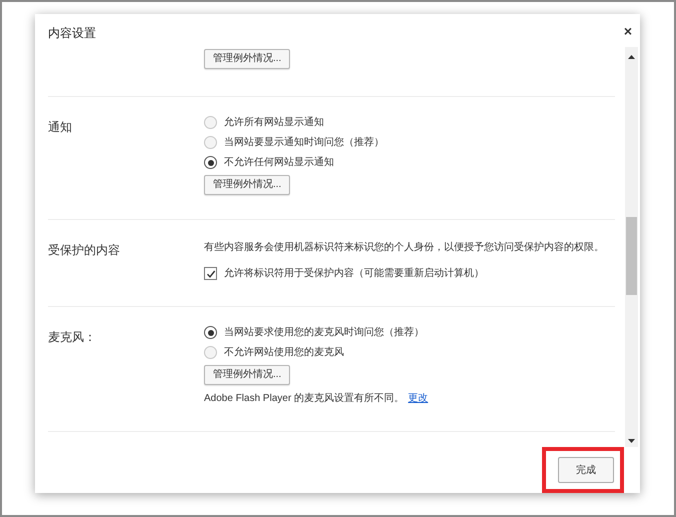  What do you see at coordinates (304, 143) in the screenshot?
I see `radio-label: 当网站要显示通知时询问您（推荐）` at bounding box center [304, 143].